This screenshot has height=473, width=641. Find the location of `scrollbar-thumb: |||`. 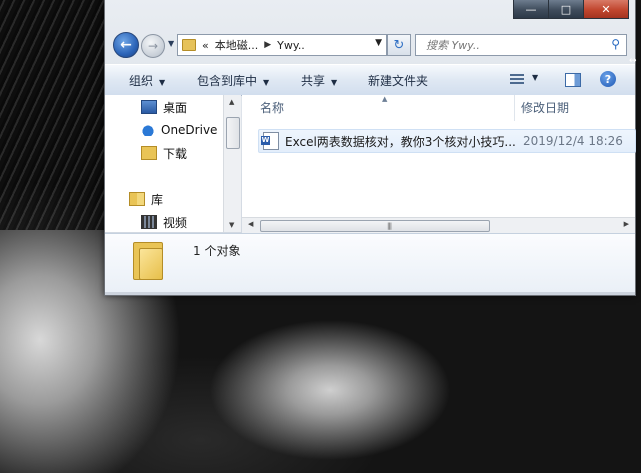

scrollbar-thumb: ||| is located at coordinates (375, 226).